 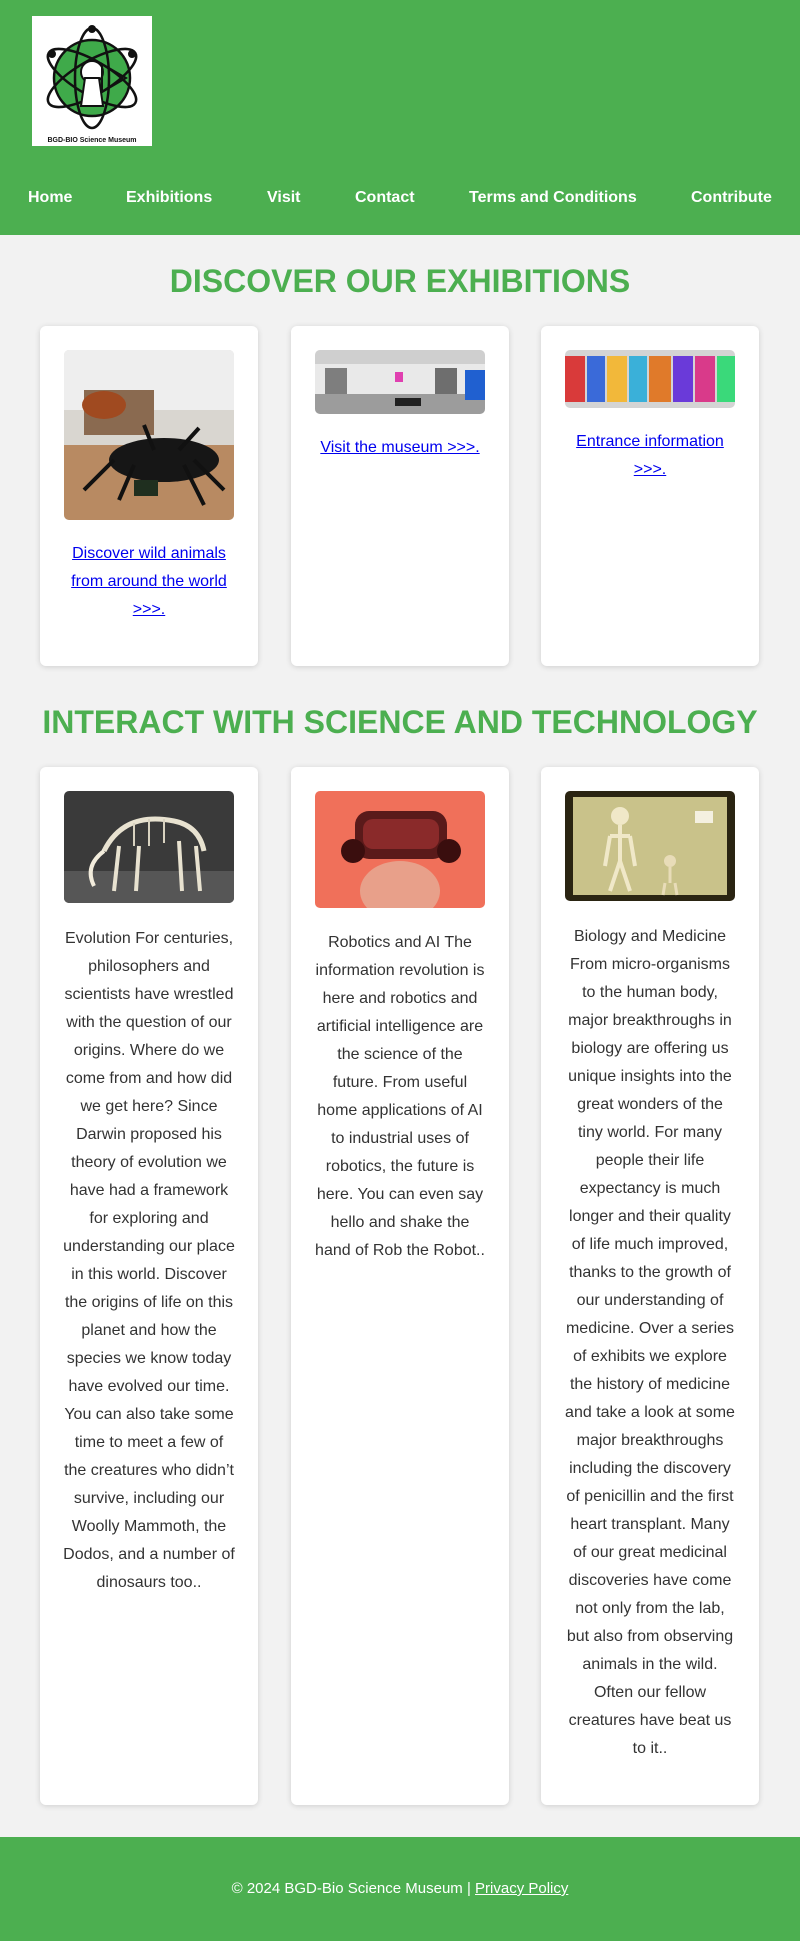 What do you see at coordinates (400, 496) in the screenshot?
I see `exhibition-card-visit: Visit the museum >>>.` at bounding box center [400, 496].